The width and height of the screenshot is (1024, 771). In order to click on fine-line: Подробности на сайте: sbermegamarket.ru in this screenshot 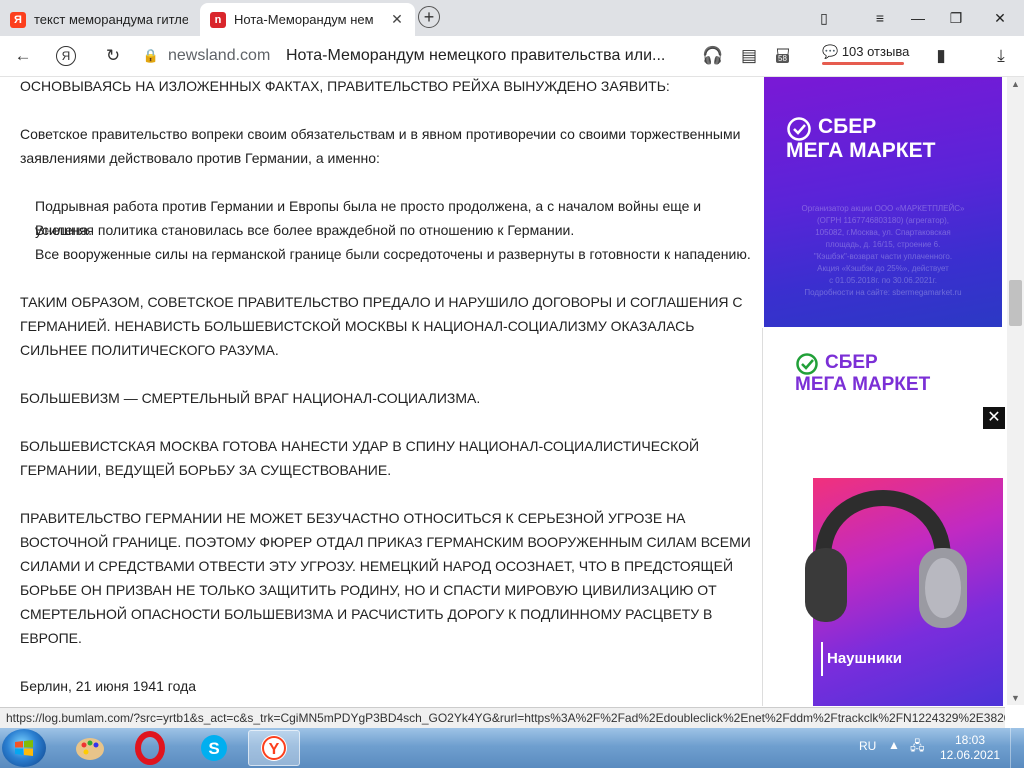, I will do `click(883, 292)`.